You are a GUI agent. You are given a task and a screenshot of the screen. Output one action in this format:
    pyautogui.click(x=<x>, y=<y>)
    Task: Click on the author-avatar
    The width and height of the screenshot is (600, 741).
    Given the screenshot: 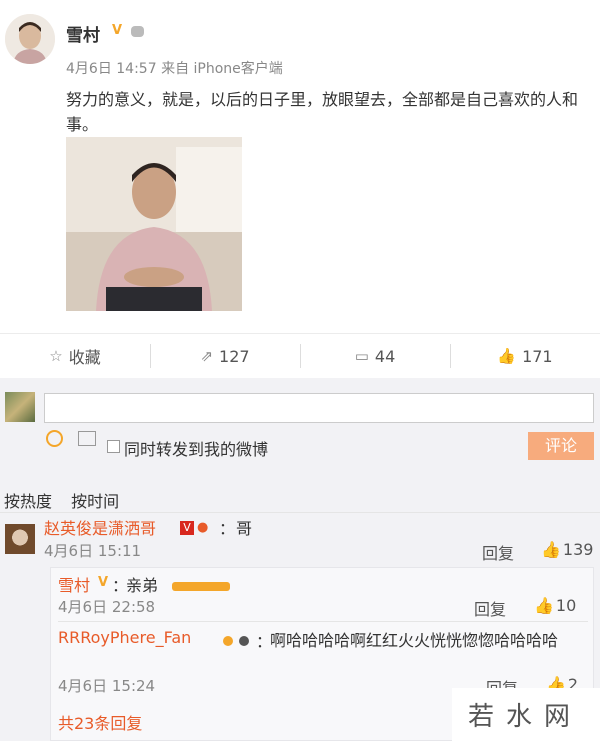 What is the action you would take?
    pyautogui.click(x=30, y=39)
    